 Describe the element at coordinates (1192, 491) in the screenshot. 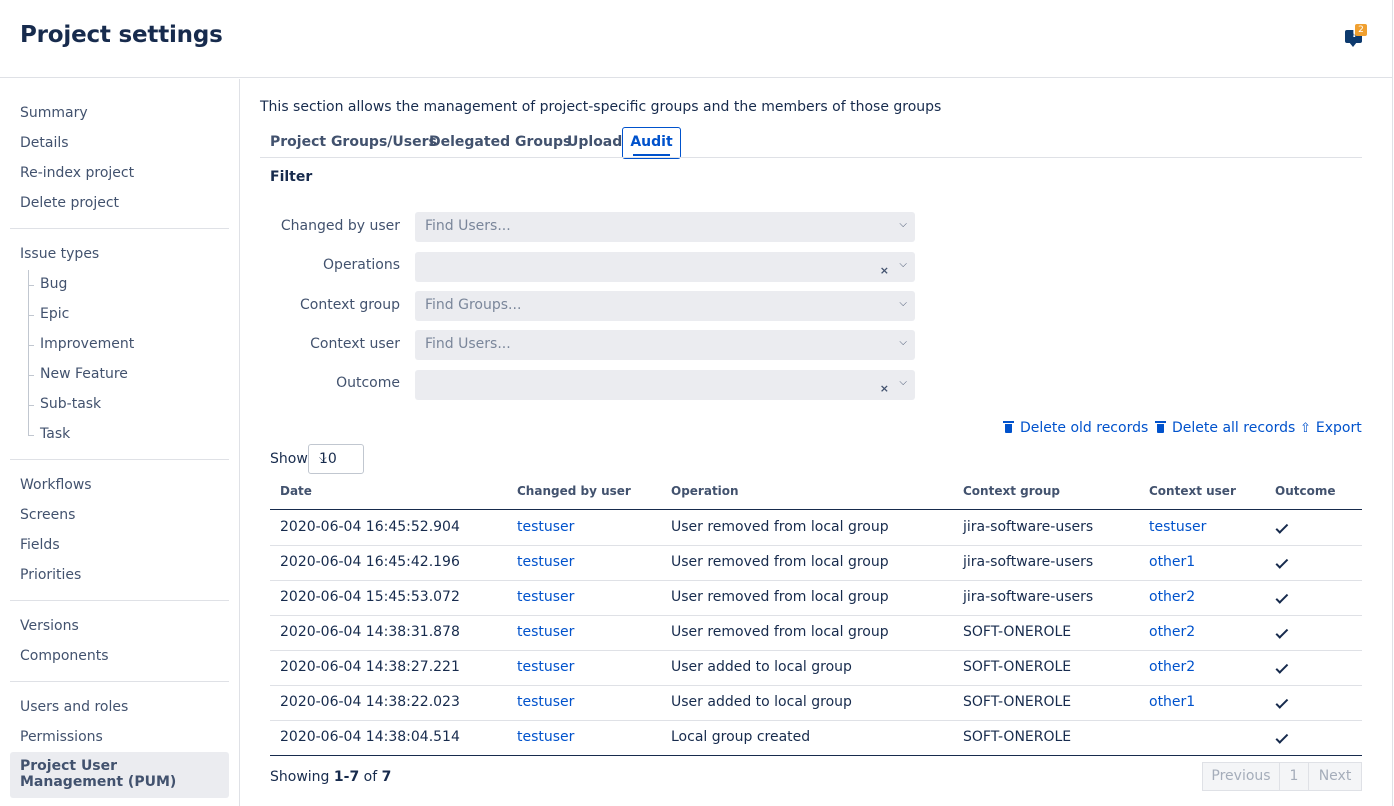

I see `column-header-context-user: Context user` at that location.